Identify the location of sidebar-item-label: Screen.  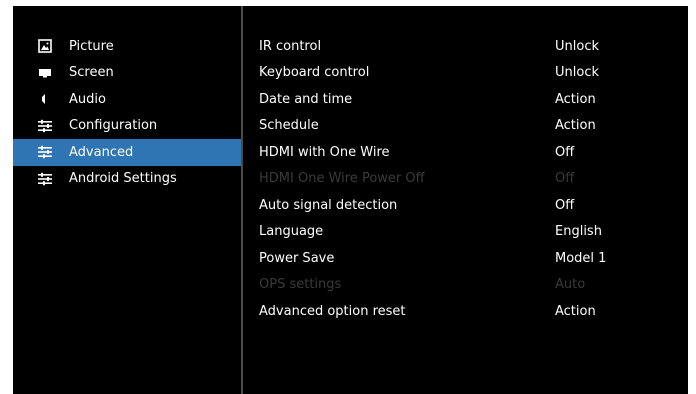
(91, 73).